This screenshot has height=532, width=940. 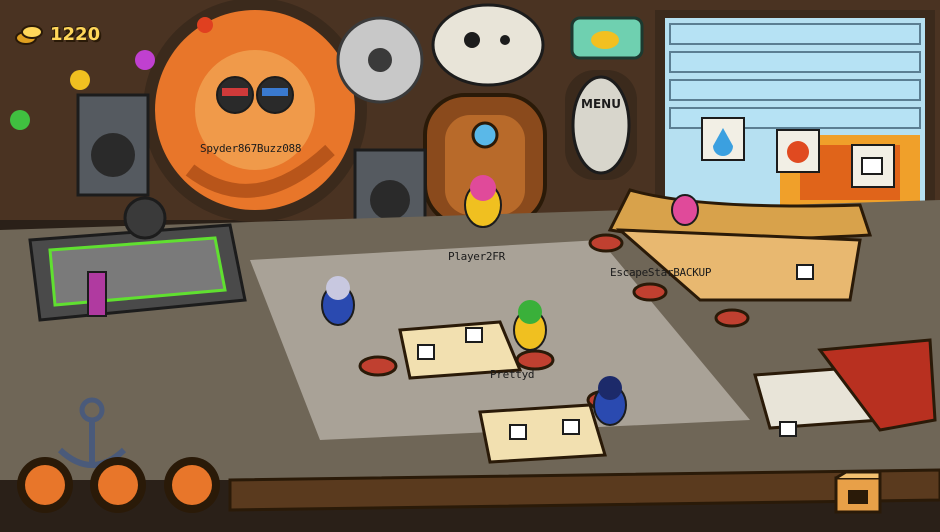 What do you see at coordinates (255, 111) in the screenshot?
I see `gear-wheel` at bounding box center [255, 111].